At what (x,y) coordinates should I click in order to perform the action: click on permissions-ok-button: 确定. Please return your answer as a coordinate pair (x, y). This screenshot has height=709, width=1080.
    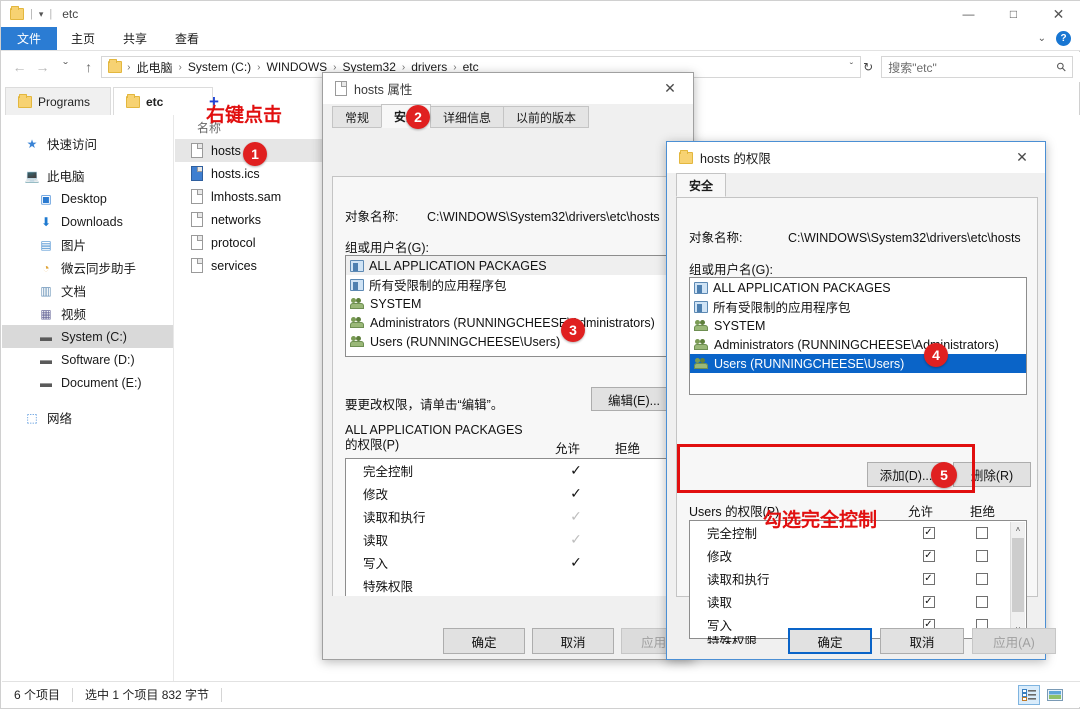
    Looking at the image, I should click on (830, 641).